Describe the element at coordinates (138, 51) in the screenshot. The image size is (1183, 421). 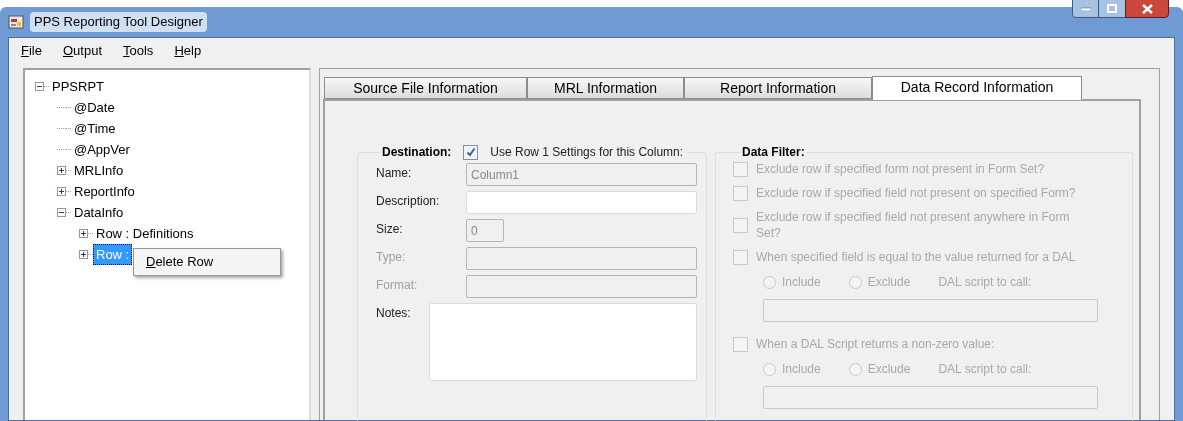
I see `menu-item: Tools` at that location.